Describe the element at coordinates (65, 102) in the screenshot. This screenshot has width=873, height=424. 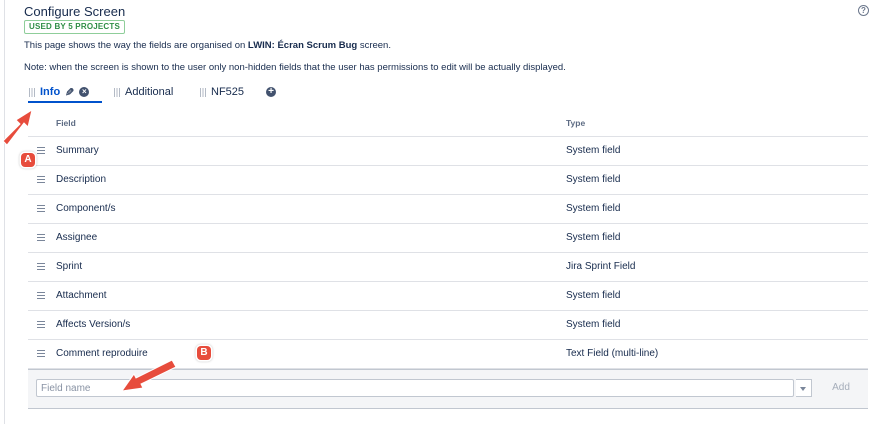
I see `active-tab-indicator` at that location.